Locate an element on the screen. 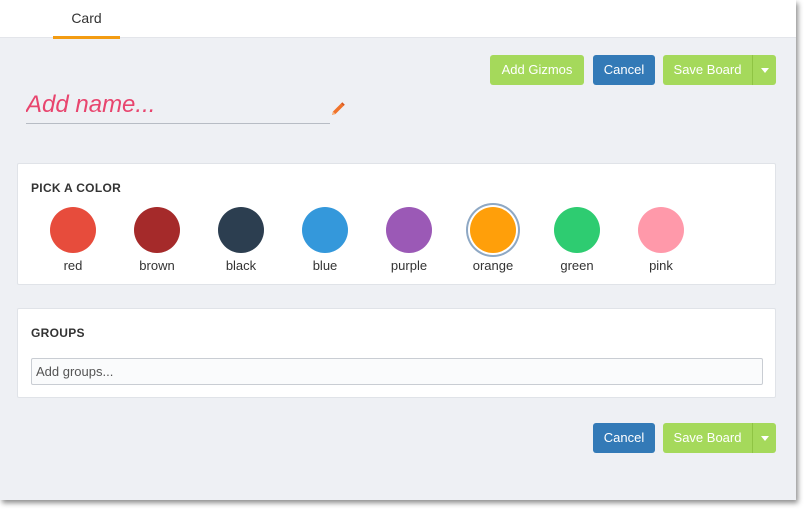 Image resolution: width=805 pixels, height=509 pixels. color-option-brown: brown is located at coordinates (157, 240).